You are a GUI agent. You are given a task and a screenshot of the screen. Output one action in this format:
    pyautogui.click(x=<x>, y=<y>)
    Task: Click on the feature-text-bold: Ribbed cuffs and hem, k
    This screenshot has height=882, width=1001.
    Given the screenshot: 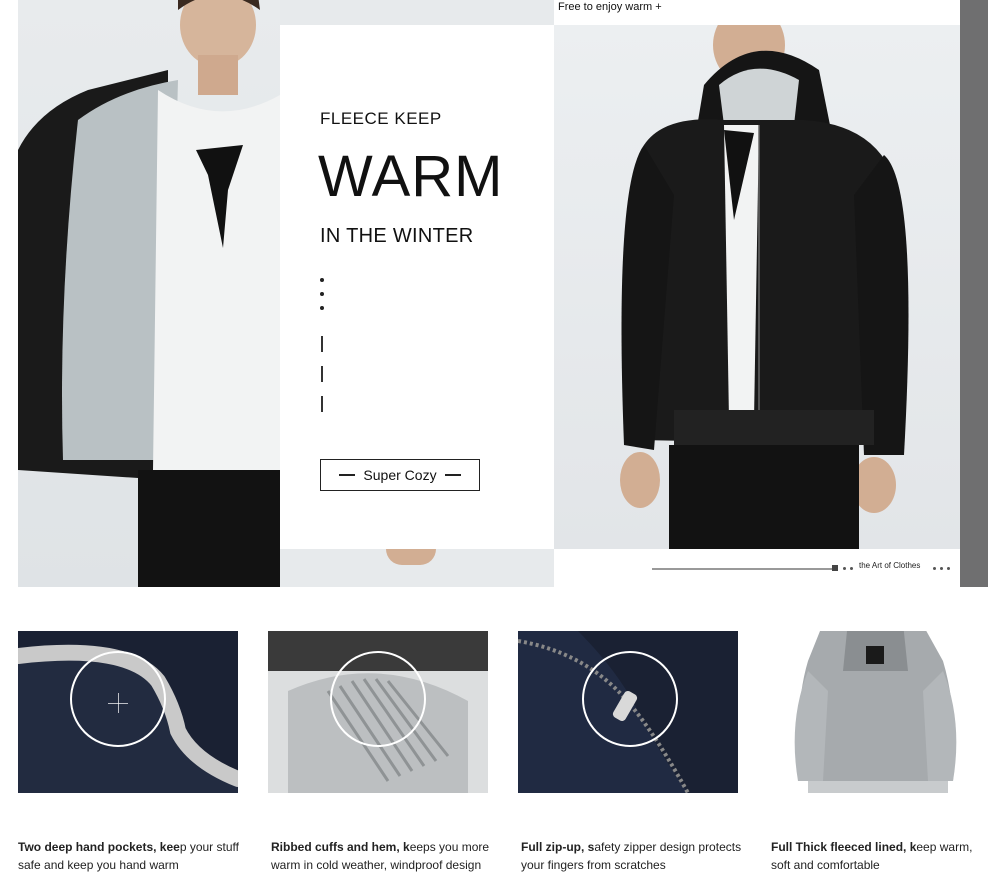 What is the action you would take?
    pyautogui.click(x=340, y=847)
    